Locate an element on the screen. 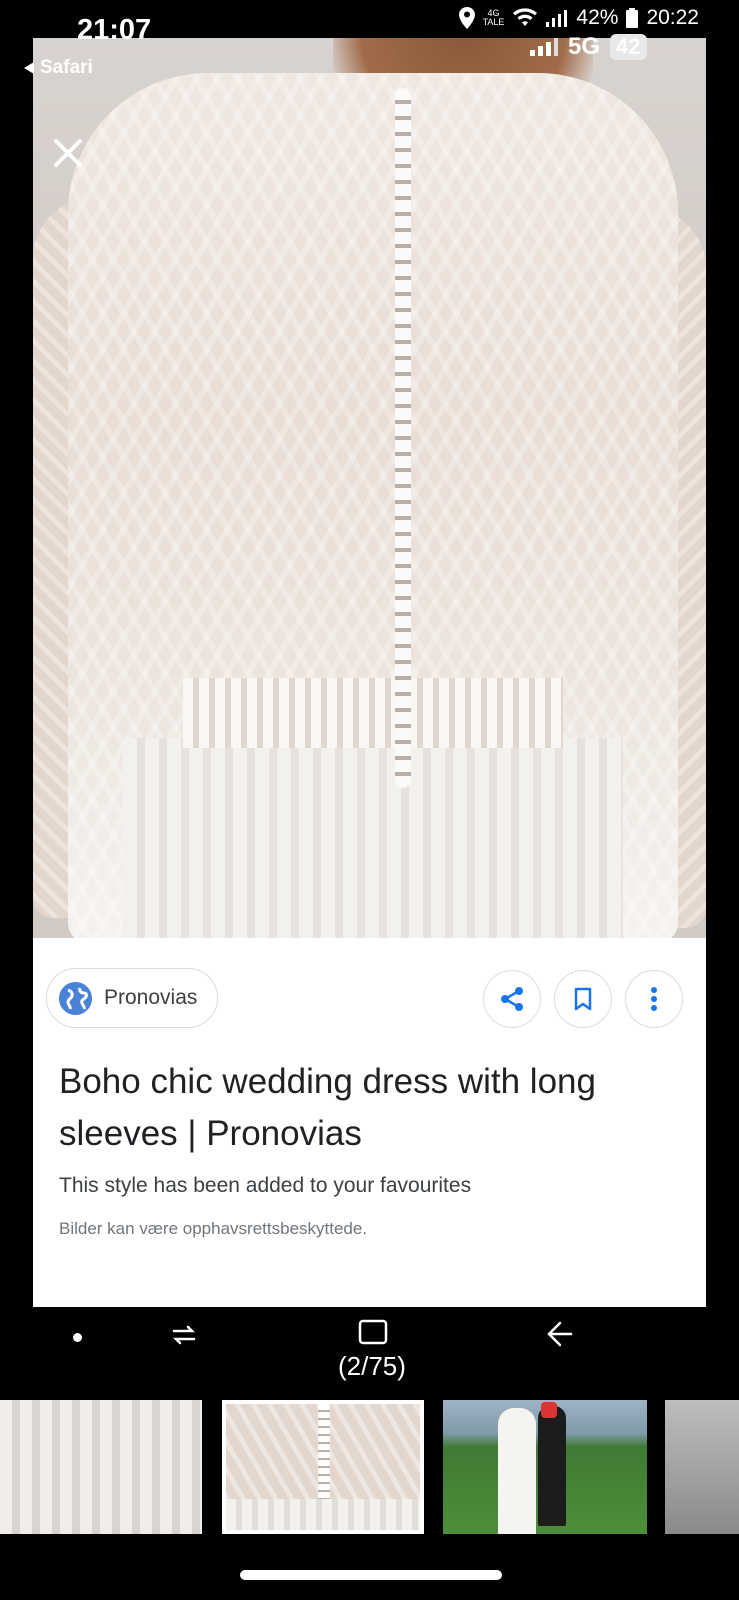  back-app-label: Safari is located at coordinates (66, 67).